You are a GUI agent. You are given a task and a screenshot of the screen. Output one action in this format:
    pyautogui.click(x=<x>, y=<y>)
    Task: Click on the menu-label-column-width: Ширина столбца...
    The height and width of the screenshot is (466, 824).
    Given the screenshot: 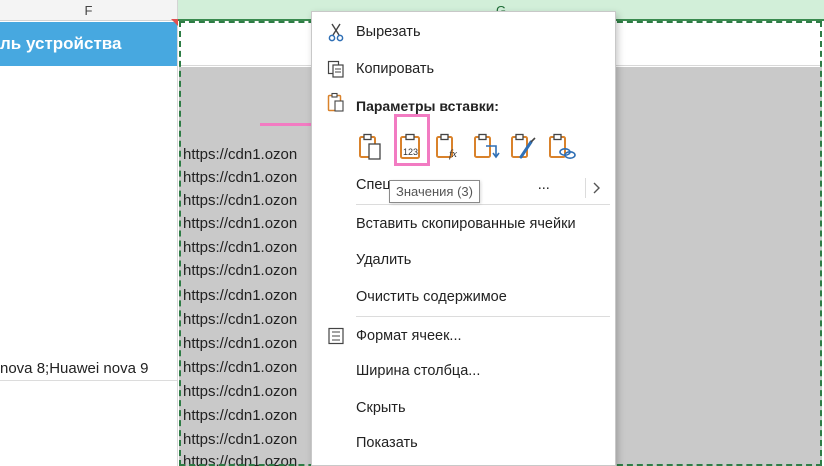 What is the action you would take?
    pyautogui.click(x=418, y=371)
    